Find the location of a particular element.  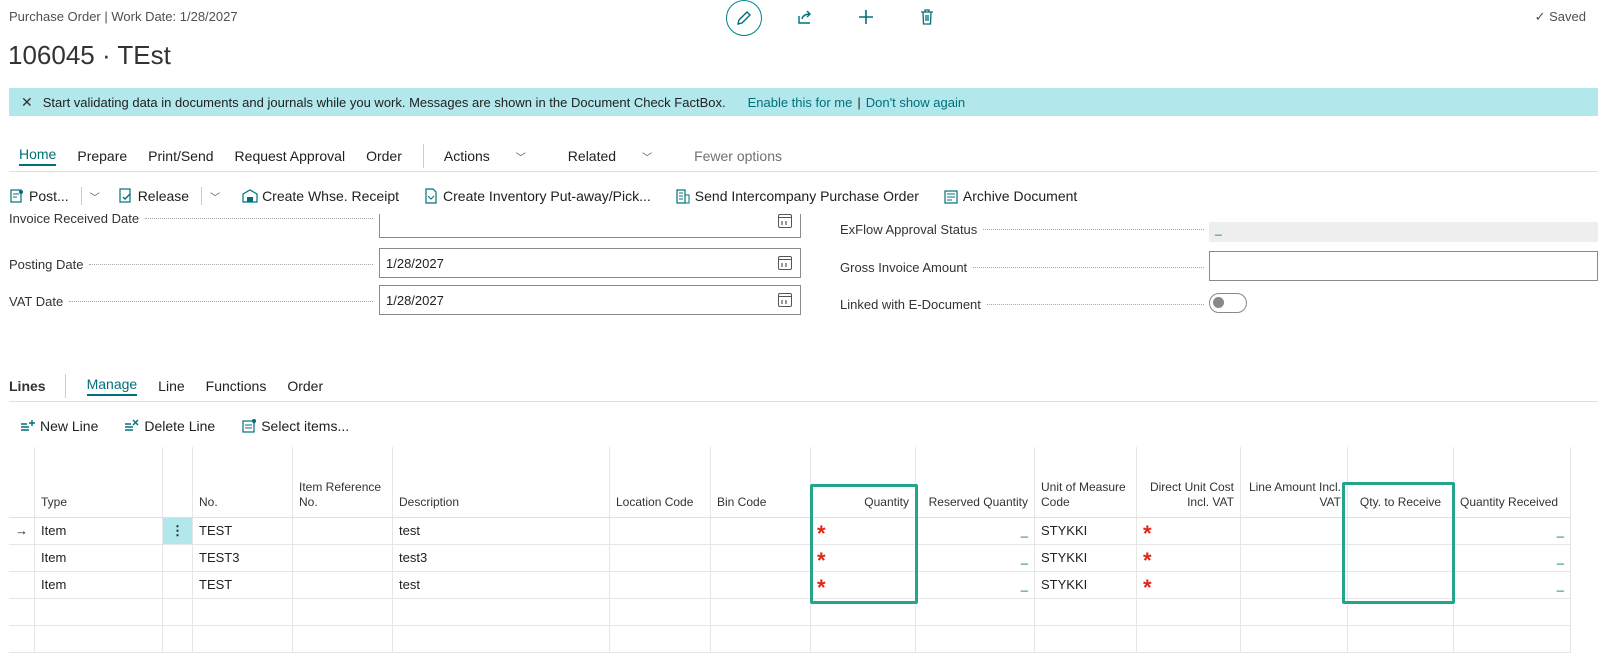

vat-date-field: VAT Date is located at coordinates (194, 301).